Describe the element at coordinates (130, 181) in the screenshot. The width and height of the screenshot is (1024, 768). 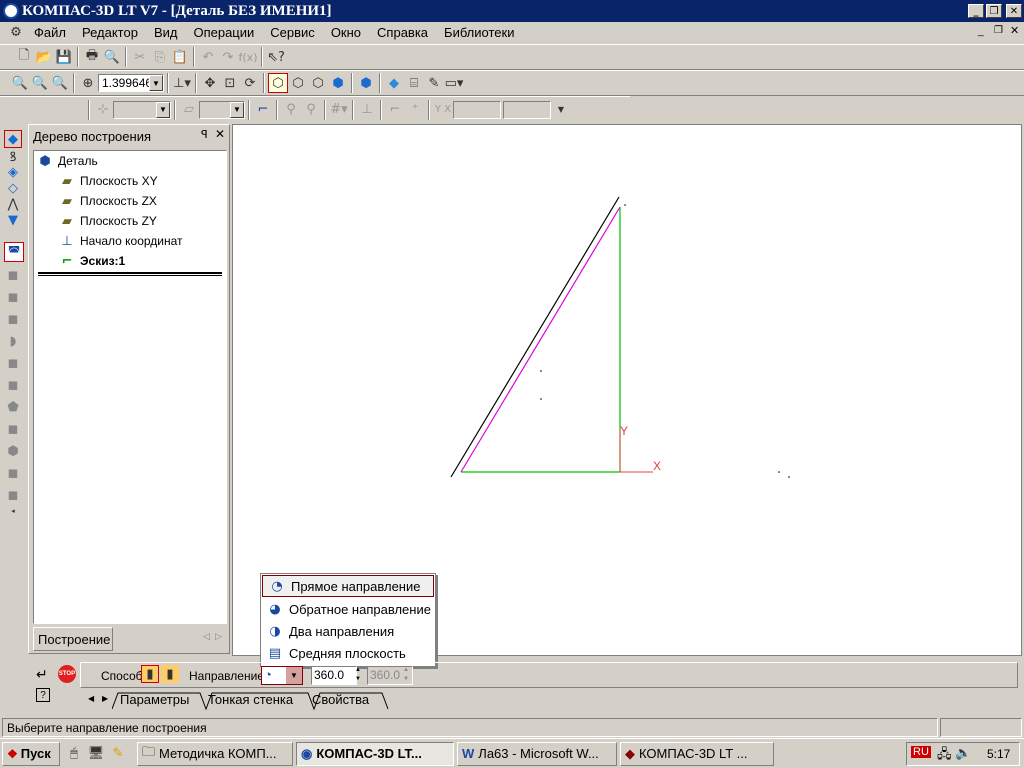
I see `tree-node-plane-xy: ▰ Плоскость XY` at that location.